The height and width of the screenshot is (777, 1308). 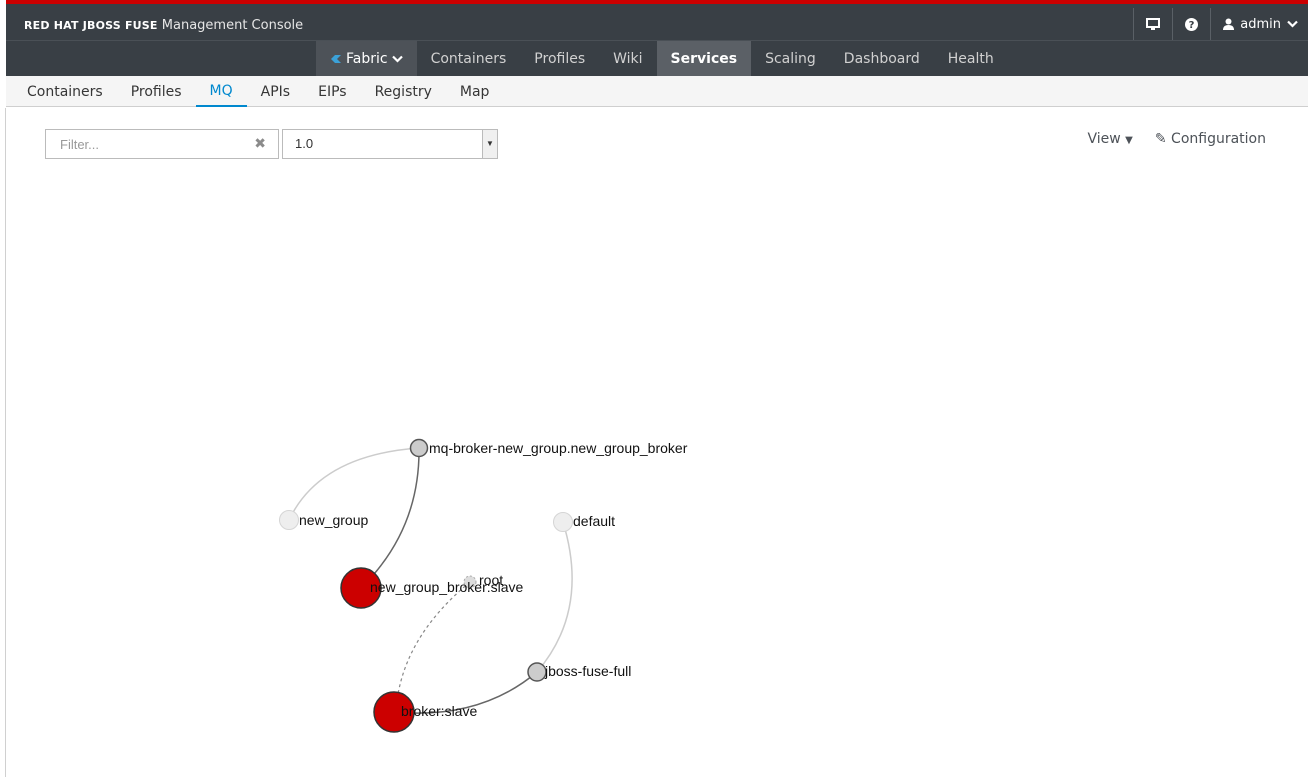 I want to click on graph-node-broker-slave: broker:slave, so click(x=425, y=712).